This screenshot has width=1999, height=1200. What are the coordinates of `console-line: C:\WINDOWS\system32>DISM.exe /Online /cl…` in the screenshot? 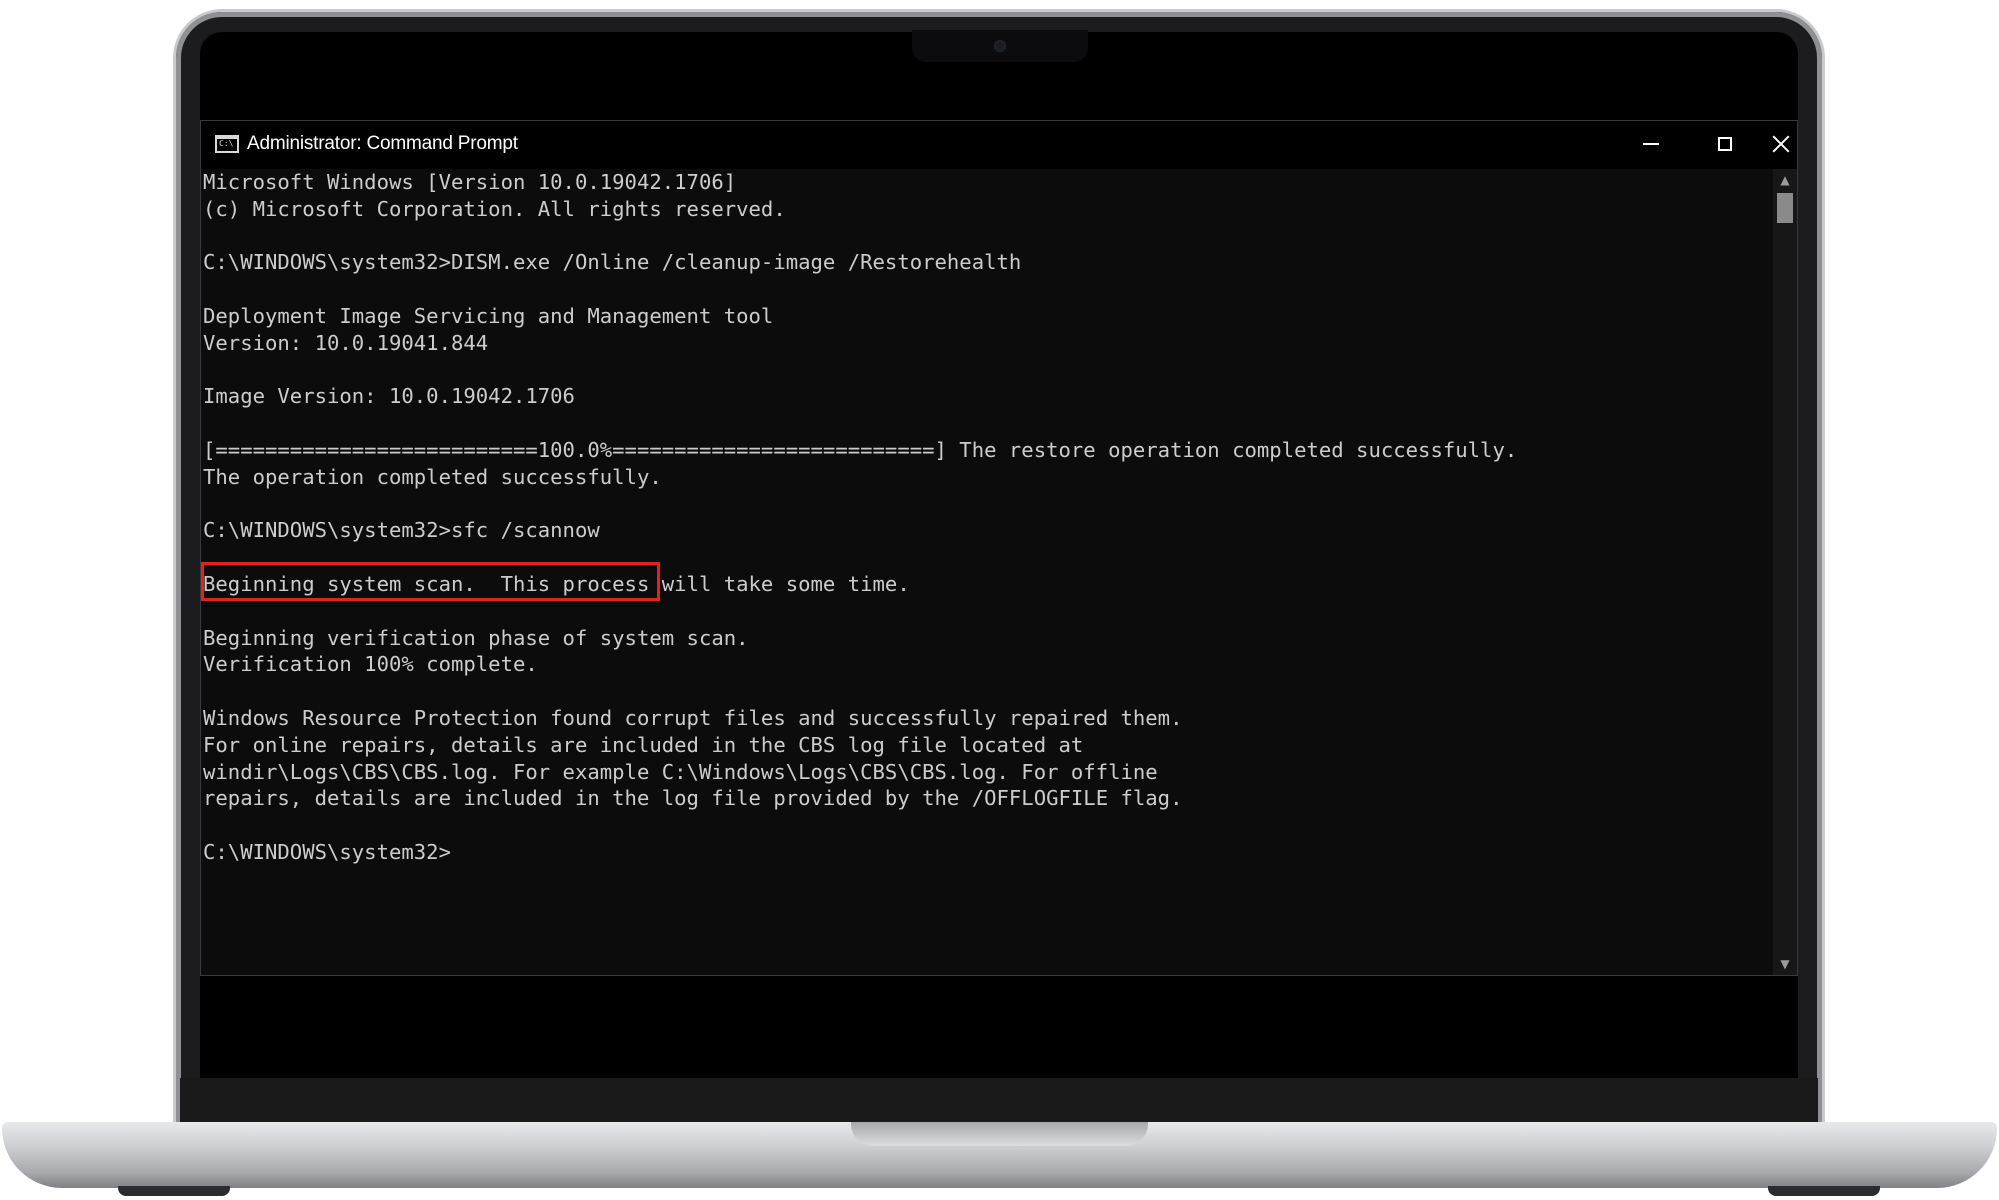 It's located at (612, 262).